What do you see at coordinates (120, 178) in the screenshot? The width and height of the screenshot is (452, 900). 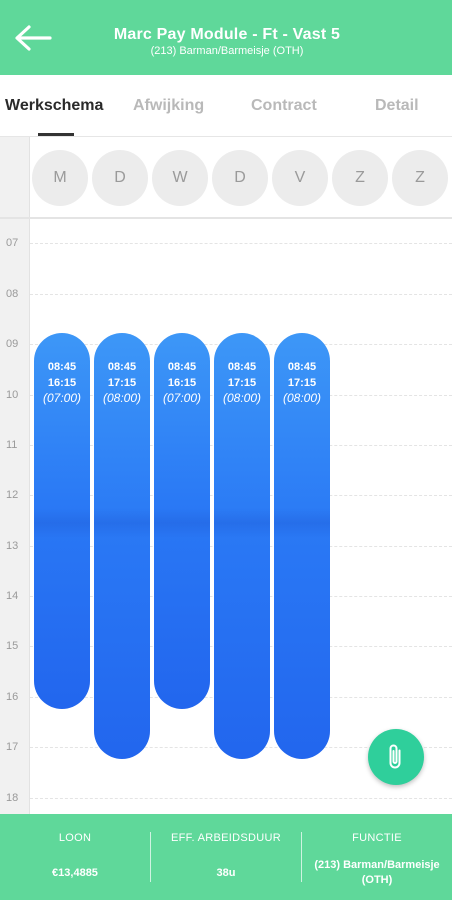 I see `day-tuesday: D` at bounding box center [120, 178].